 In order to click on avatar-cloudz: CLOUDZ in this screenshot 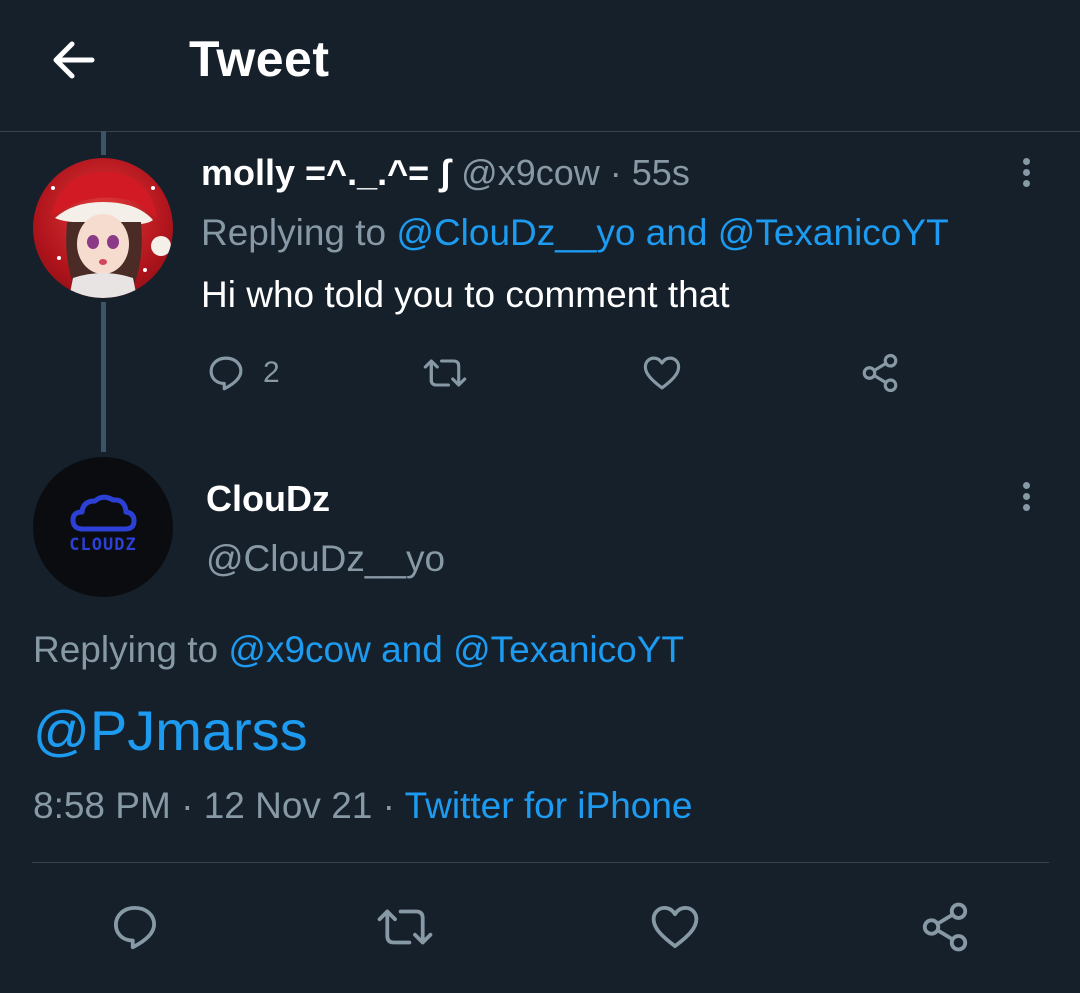, I will do `click(103, 527)`.